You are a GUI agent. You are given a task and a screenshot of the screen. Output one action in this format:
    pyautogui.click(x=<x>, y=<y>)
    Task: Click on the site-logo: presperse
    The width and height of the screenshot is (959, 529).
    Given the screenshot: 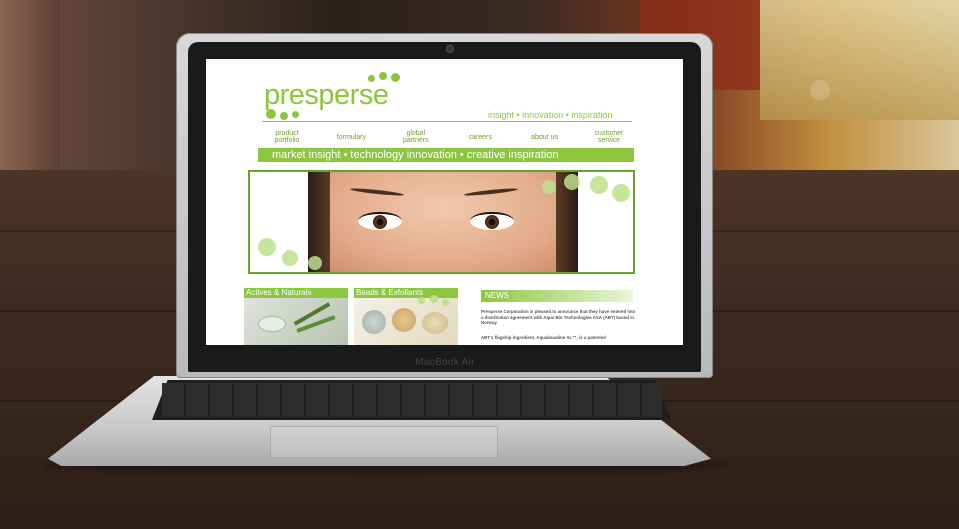 What is the action you would take?
    pyautogui.click(x=326, y=95)
    